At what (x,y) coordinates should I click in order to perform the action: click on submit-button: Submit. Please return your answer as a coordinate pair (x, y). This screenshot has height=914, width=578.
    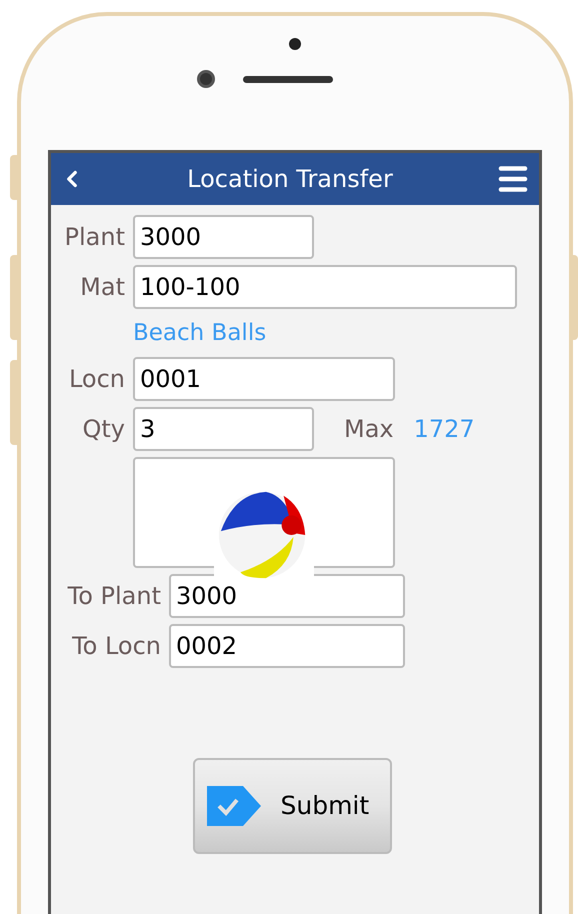
    Looking at the image, I should click on (292, 806).